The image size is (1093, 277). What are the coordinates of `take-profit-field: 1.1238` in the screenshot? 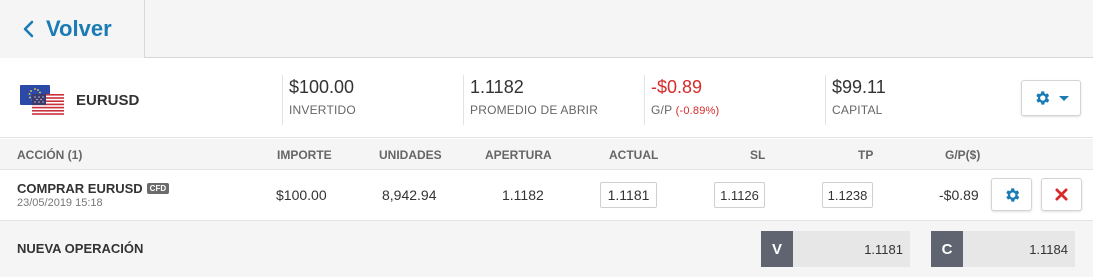 It's located at (847, 195).